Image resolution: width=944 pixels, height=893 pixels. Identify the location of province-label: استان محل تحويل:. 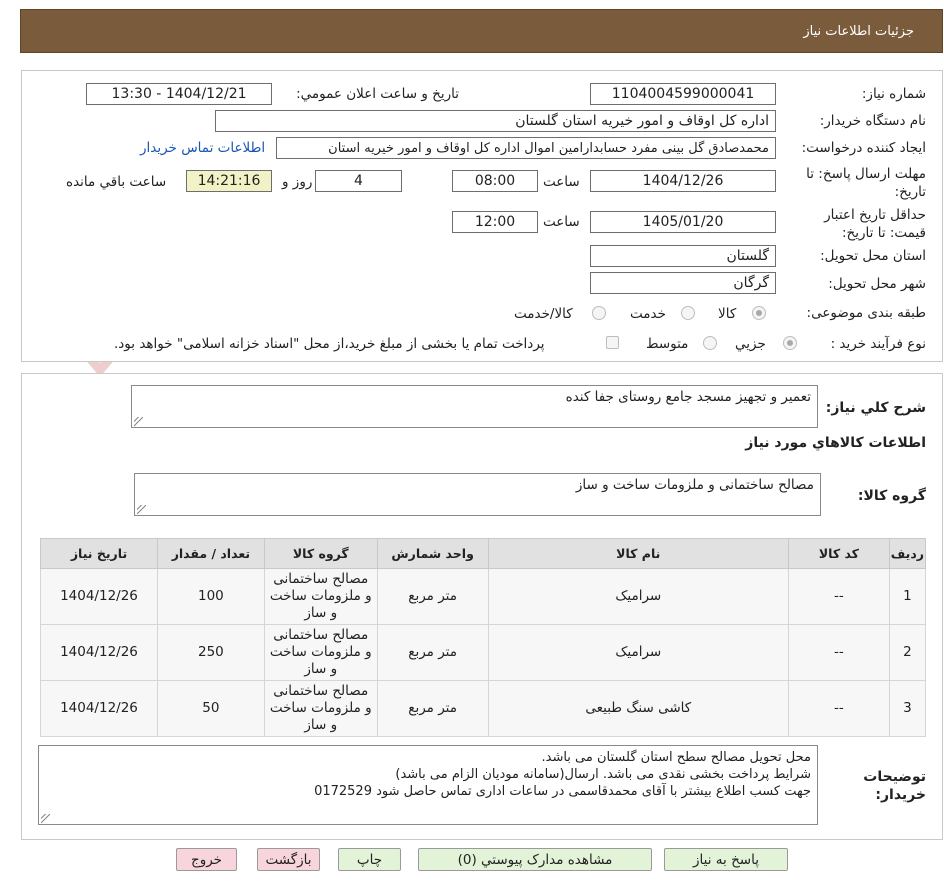
(873, 256).